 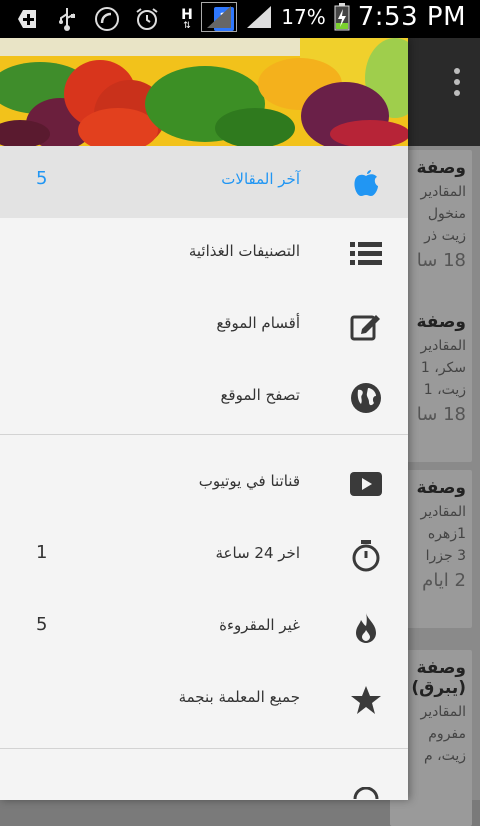 What do you see at coordinates (204, 398) in the screenshot?
I see `menu-item-browse-site: تصفح الموقع` at bounding box center [204, 398].